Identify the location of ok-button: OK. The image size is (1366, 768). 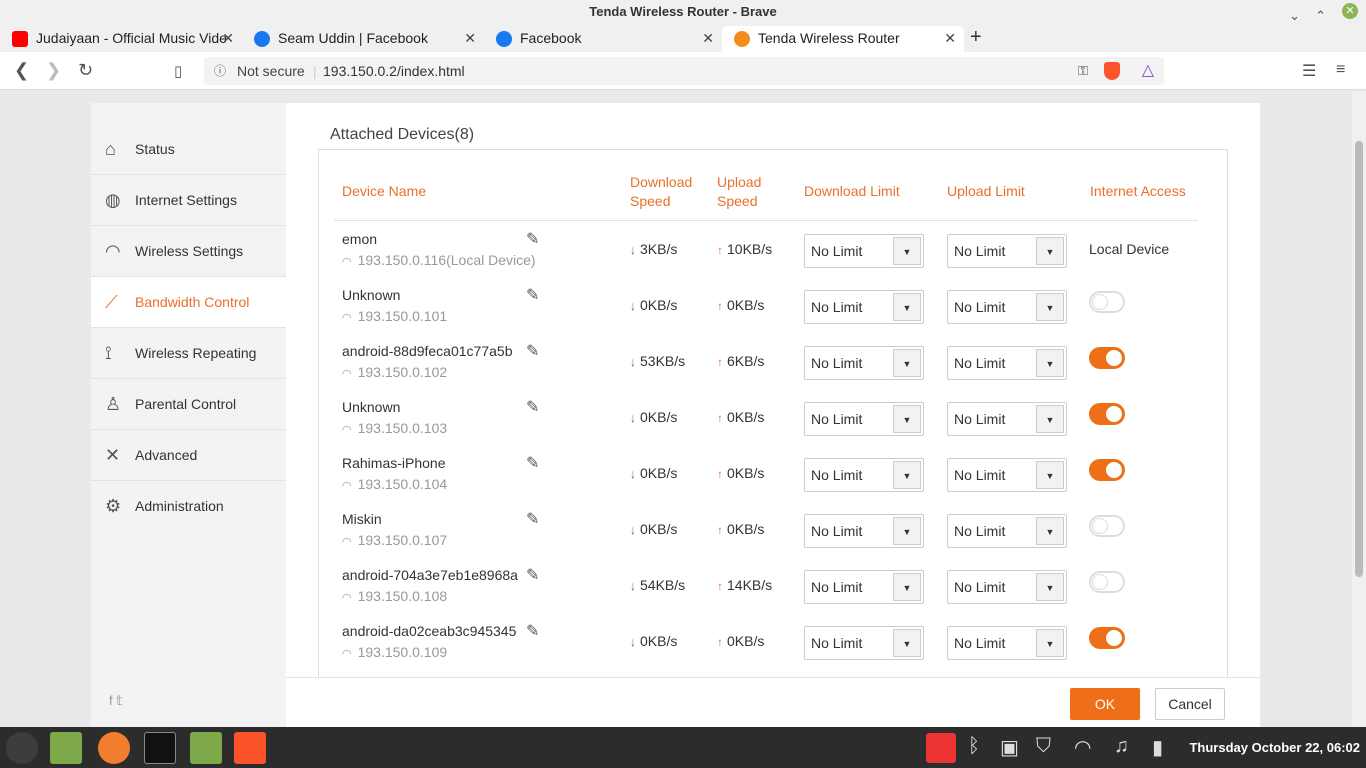
(1105, 704).